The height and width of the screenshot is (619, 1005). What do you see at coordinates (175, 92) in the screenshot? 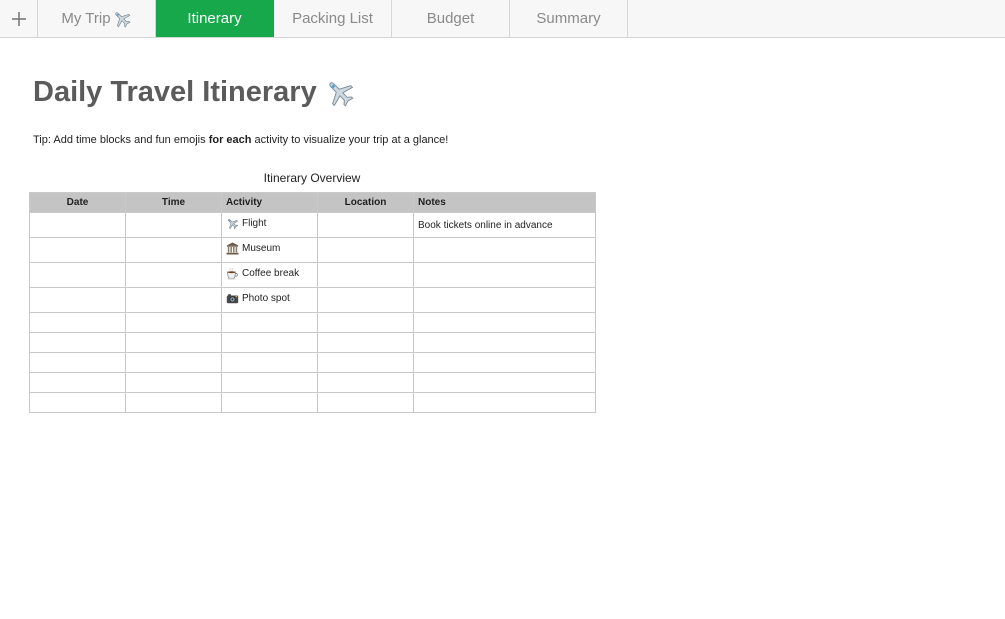
I see `page-title-text: Daily Travel Itinerary` at bounding box center [175, 92].